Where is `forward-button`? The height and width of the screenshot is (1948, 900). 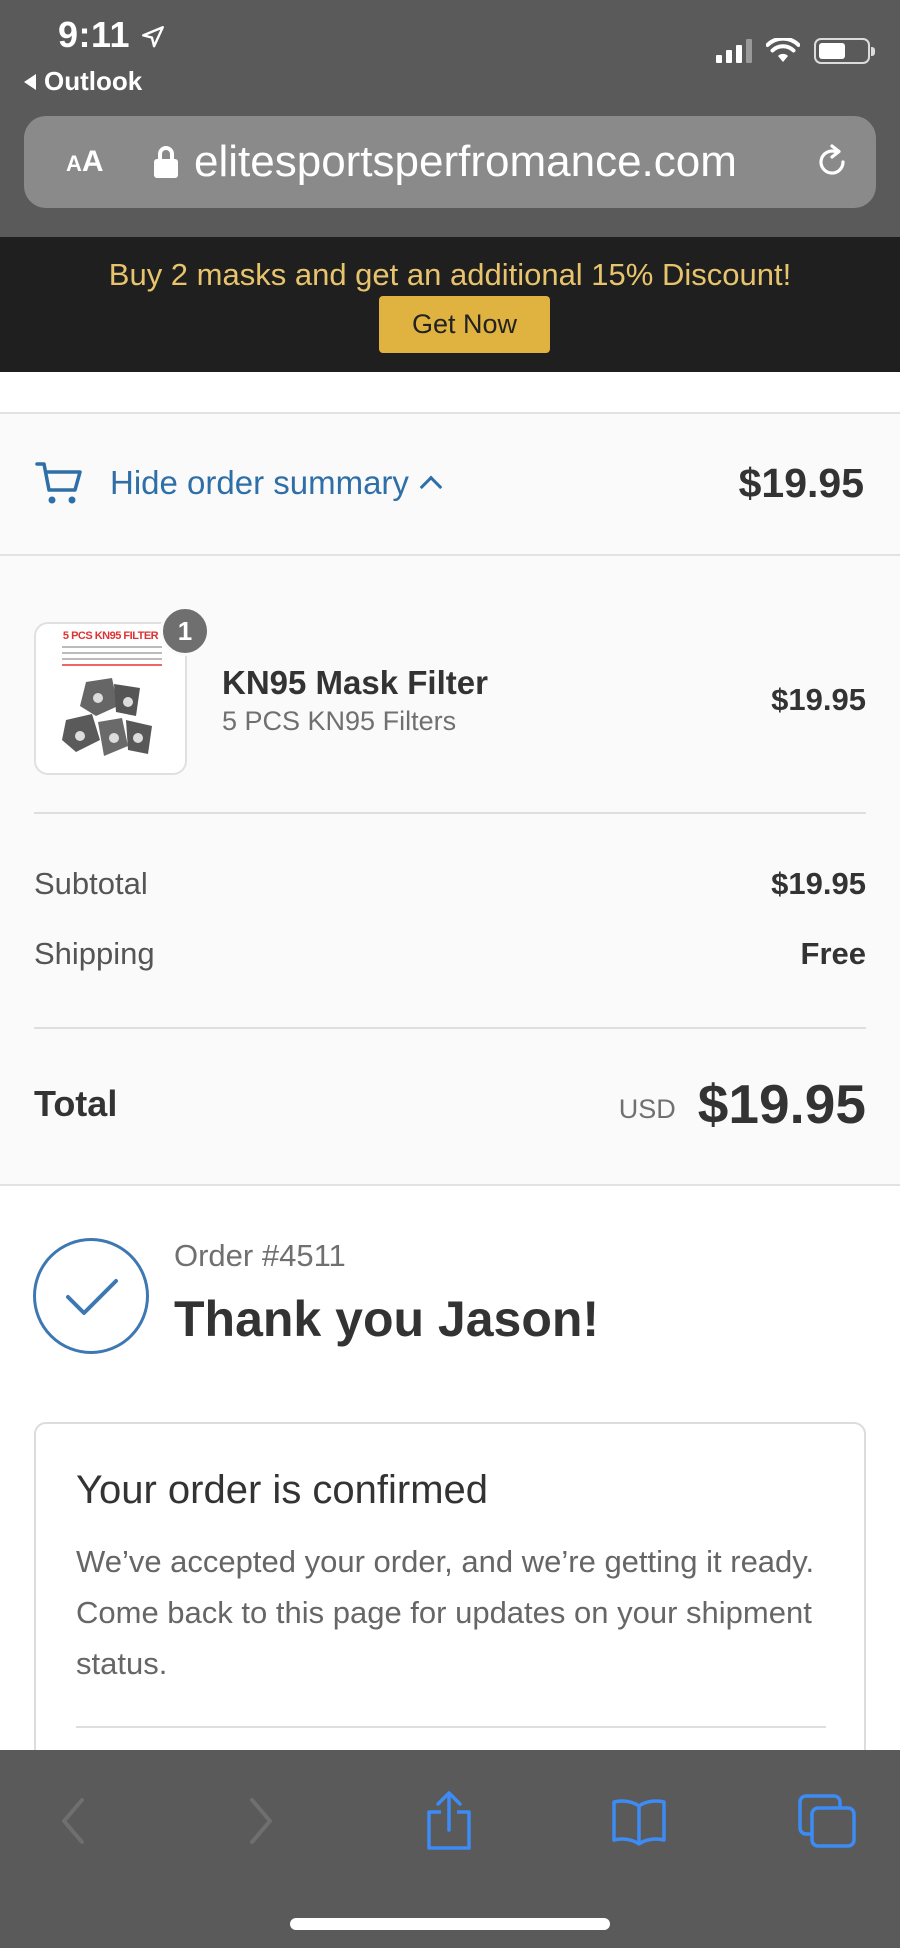 forward-button is located at coordinates (261, 1821).